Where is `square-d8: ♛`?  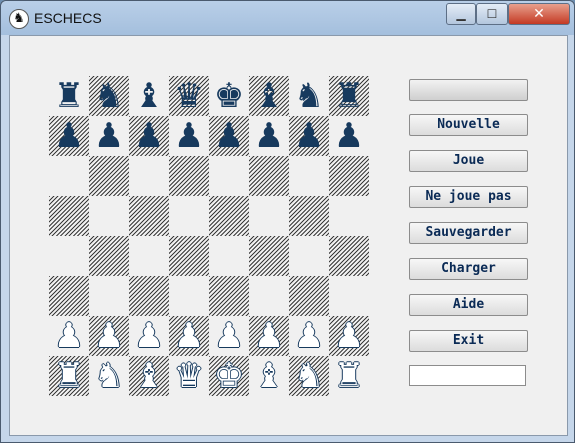 square-d8: ♛ is located at coordinates (189, 96).